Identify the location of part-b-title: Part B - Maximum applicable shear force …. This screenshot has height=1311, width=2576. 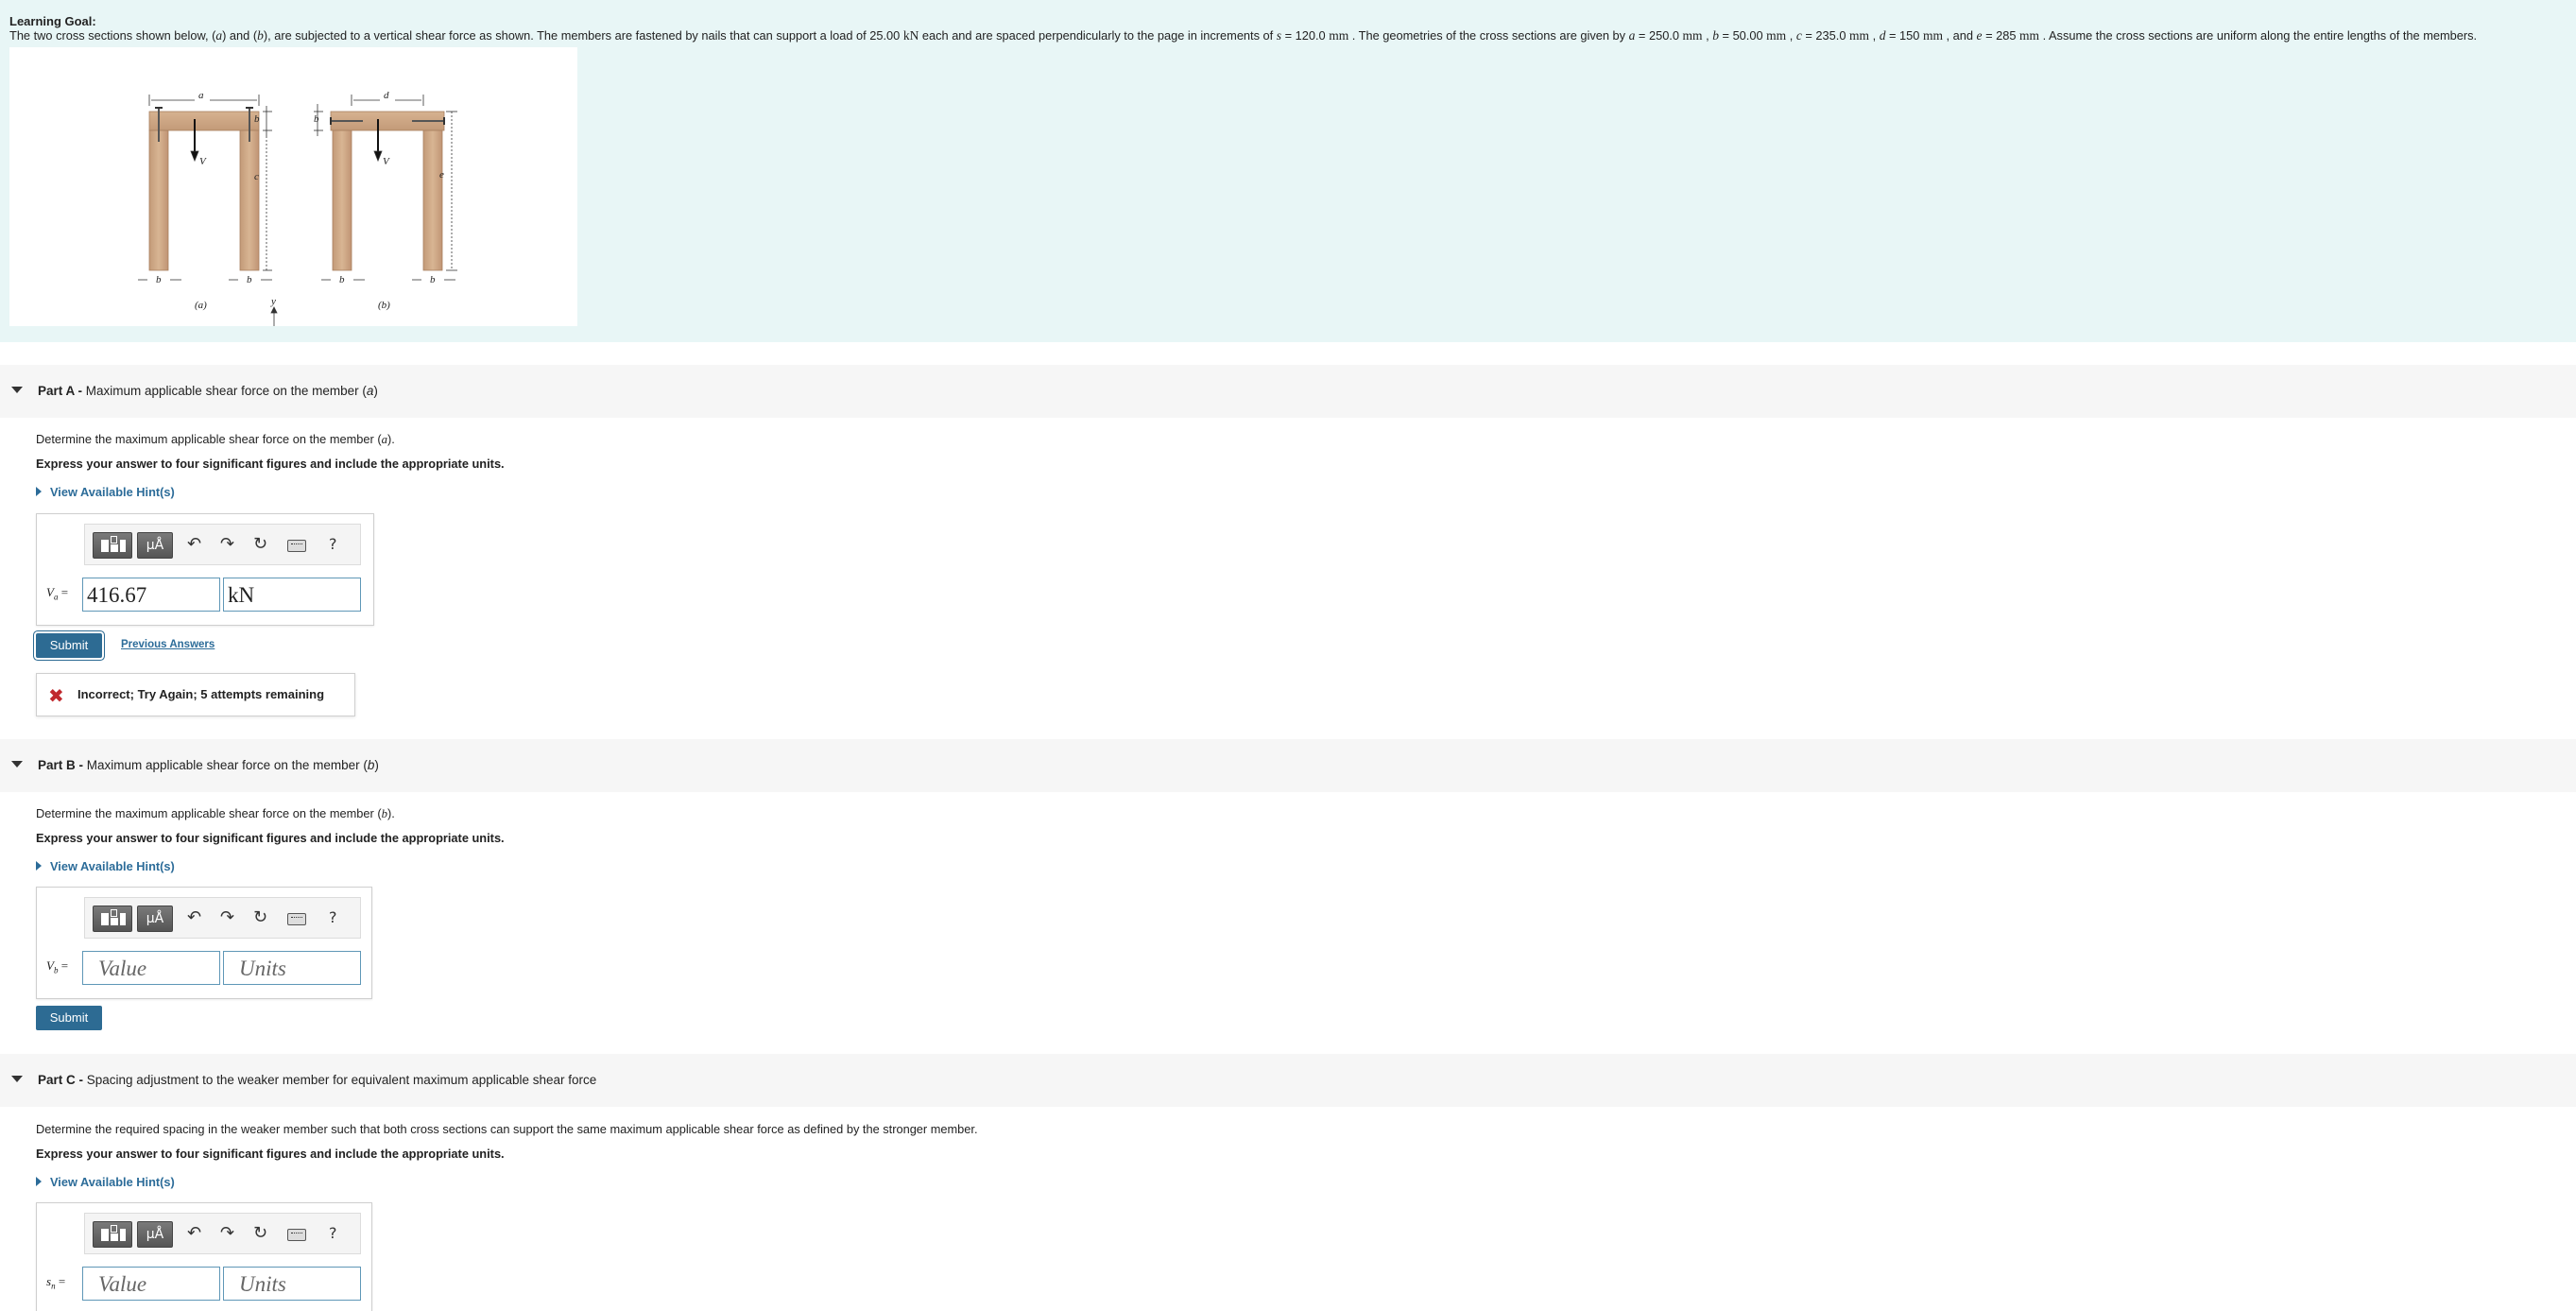
(208, 765).